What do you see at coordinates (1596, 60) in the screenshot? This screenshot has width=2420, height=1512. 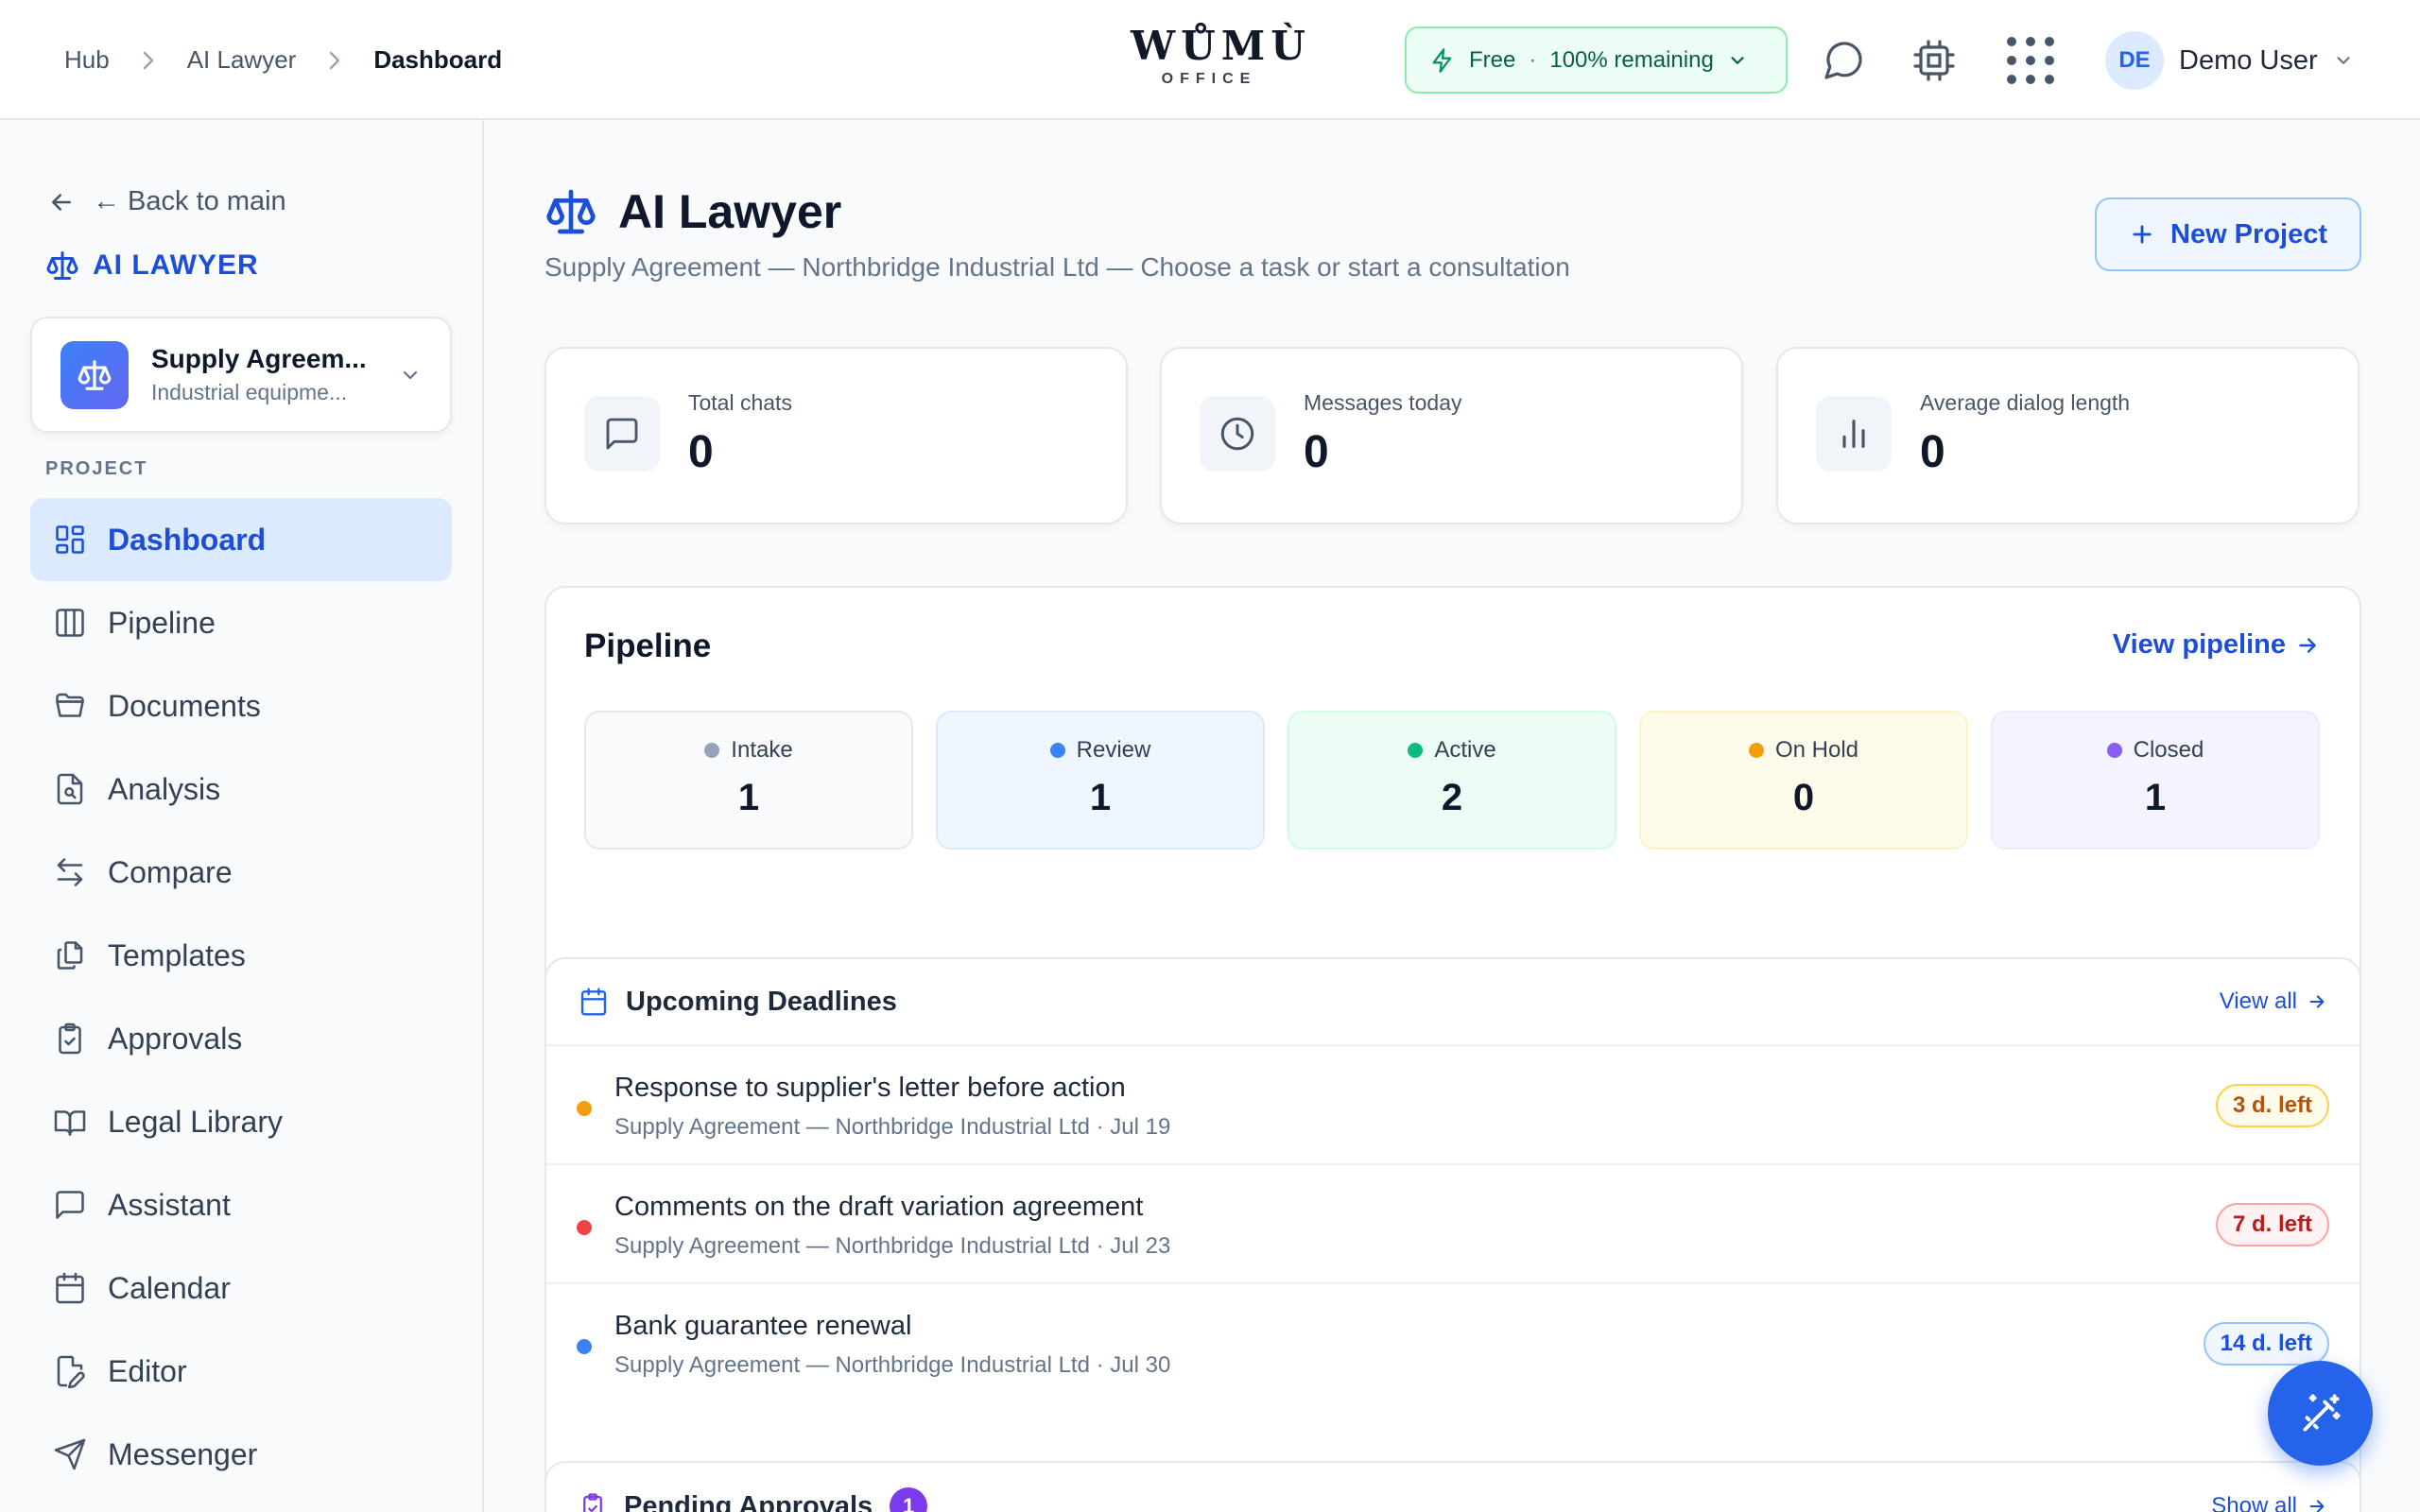 I see `plan-usage-button: Free · 100% remaining` at bounding box center [1596, 60].